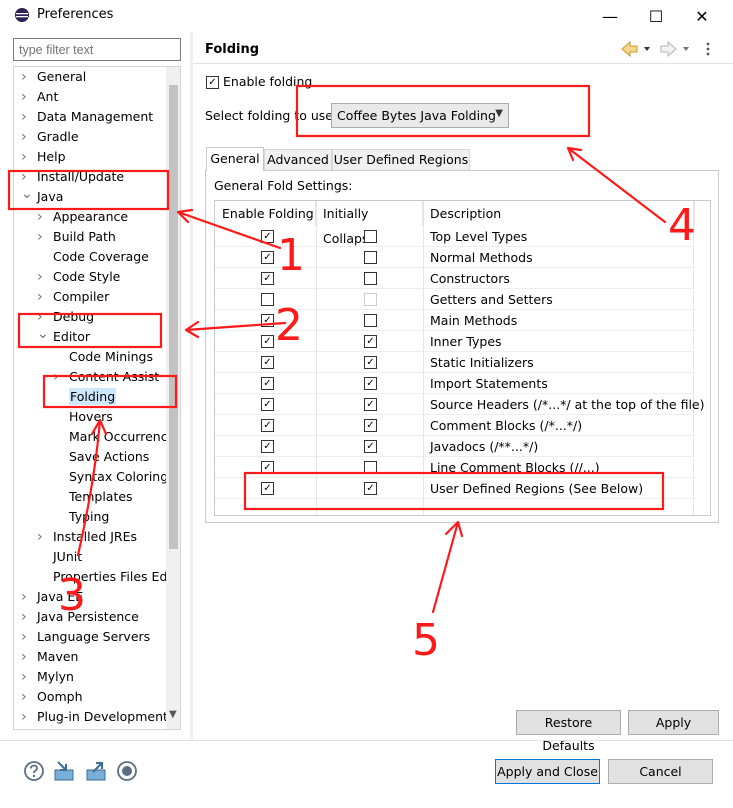 Image resolution: width=733 pixels, height=808 pixels. Describe the element at coordinates (50, 137) in the screenshot. I see `tree-item: › Gradle` at that location.